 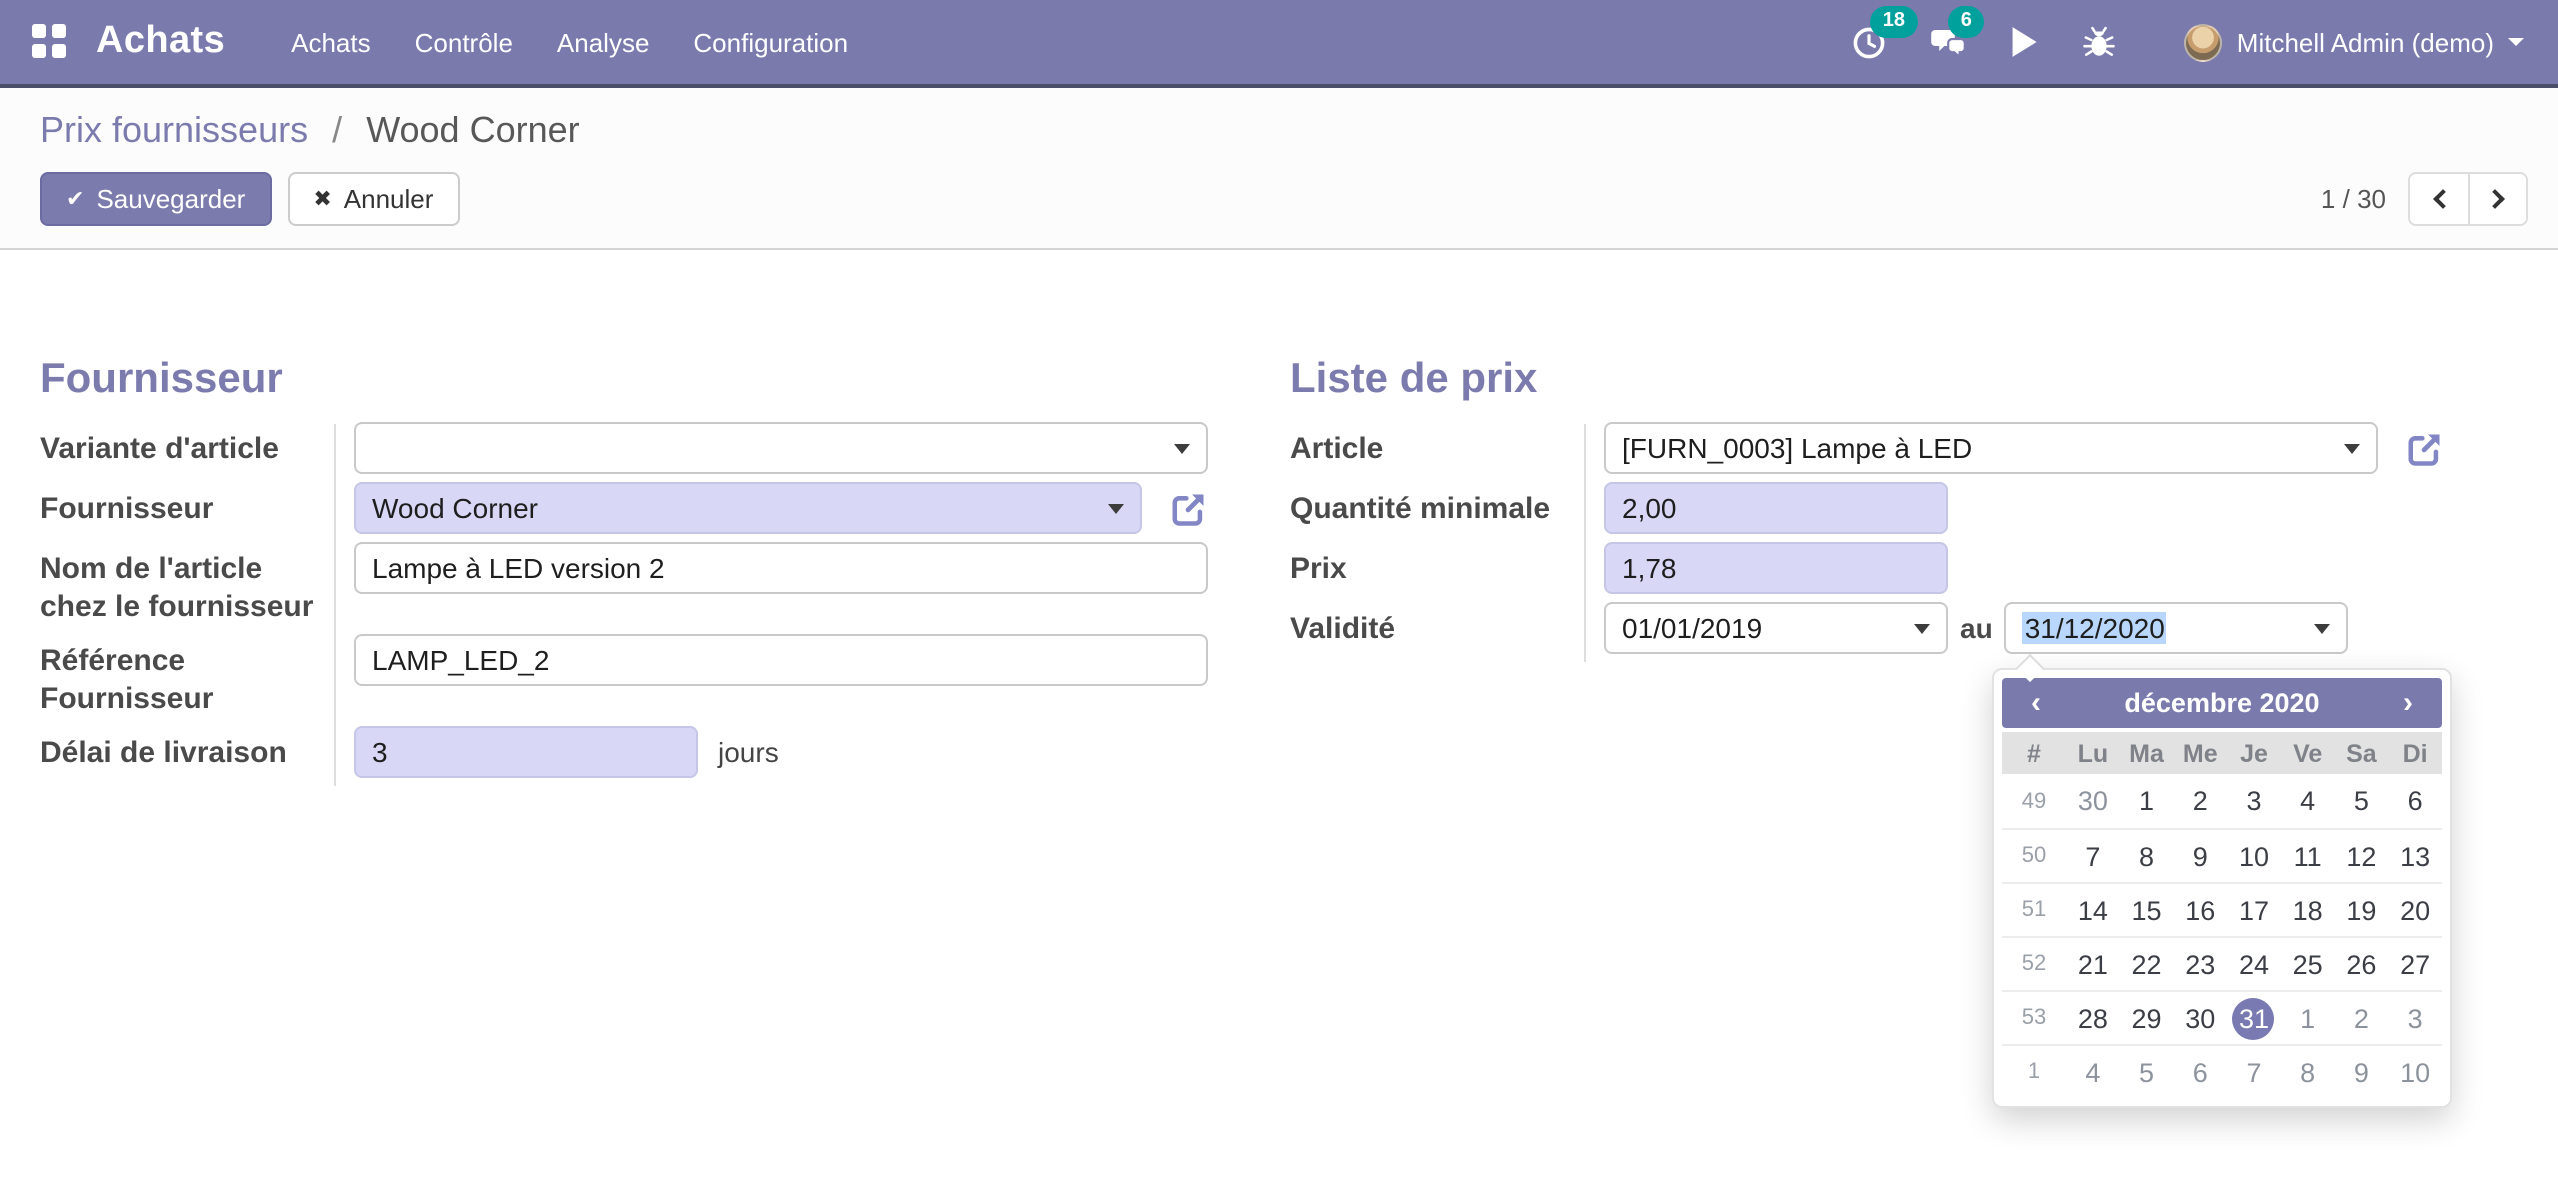 What do you see at coordinates (464, 42) in the screenshot?
I see `menu-controle: Contrôle` at bounding box center [464, 42].